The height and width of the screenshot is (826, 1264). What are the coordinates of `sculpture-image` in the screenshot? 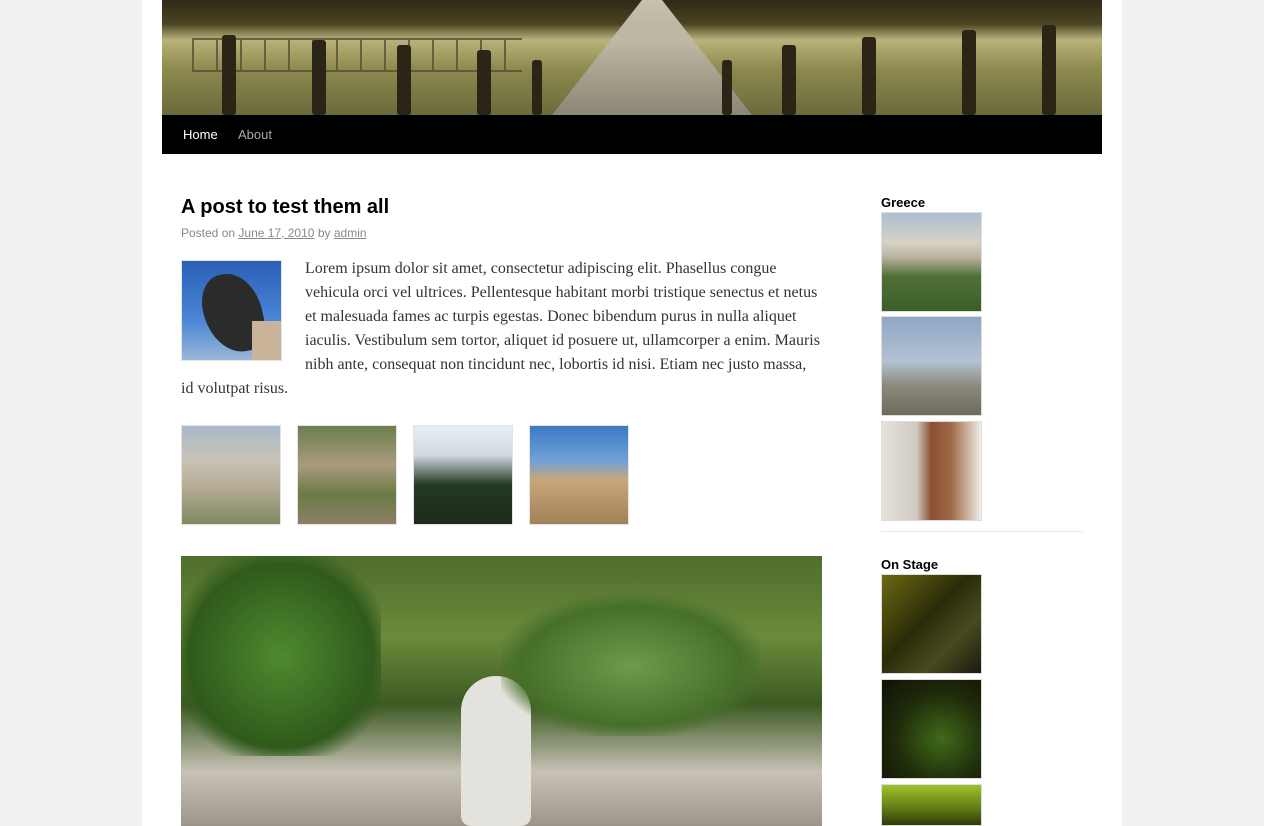 It's located at (231, 310).